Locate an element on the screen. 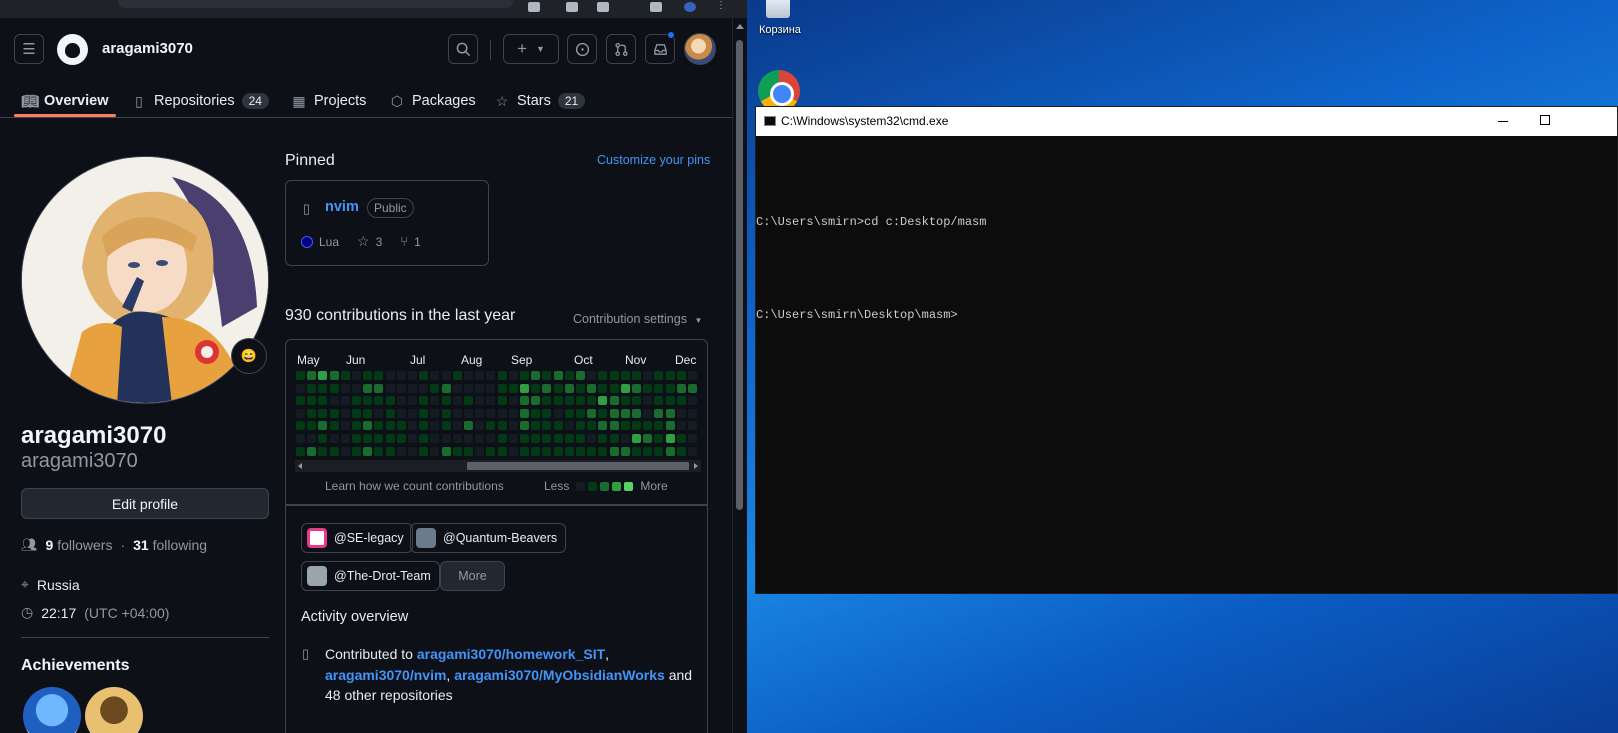  edit-profile-button: Edit profile is located at coordinates (145, 503).